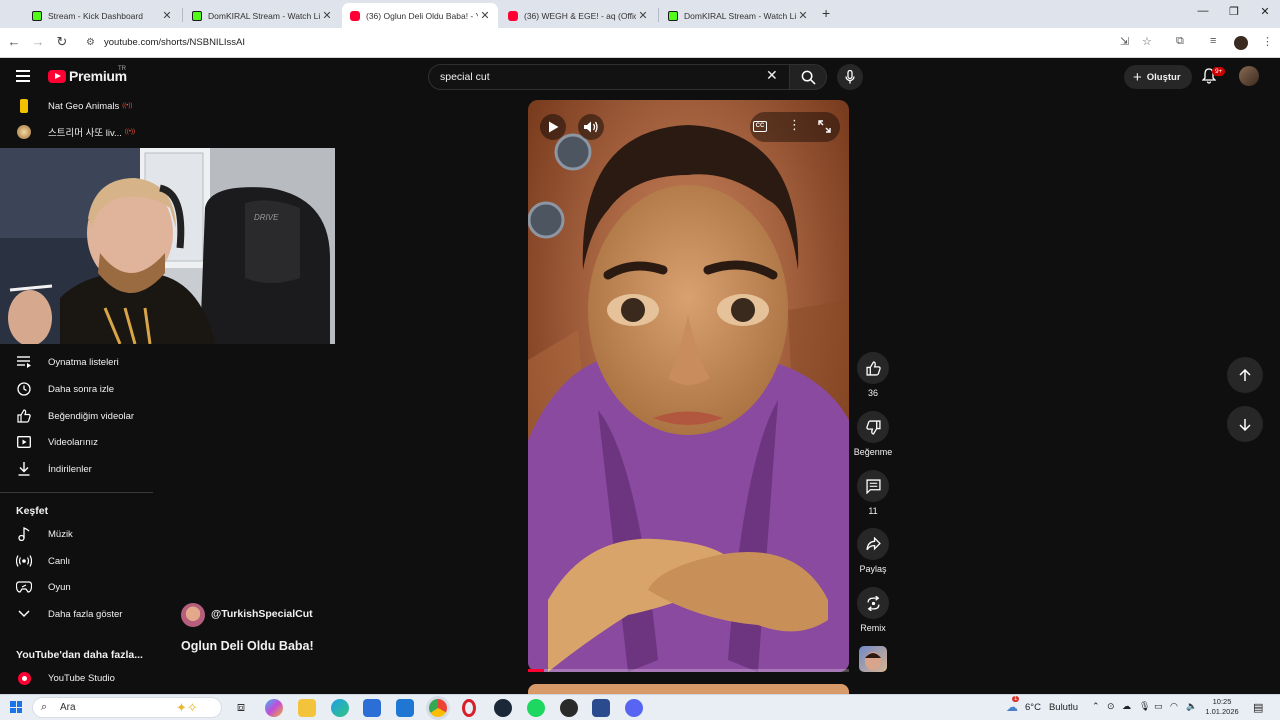 The image size is (1280, 720). Describe the element at coordinates (1258, 707) in the screenshot. I see `notification-center-icon: ▤` at that location.